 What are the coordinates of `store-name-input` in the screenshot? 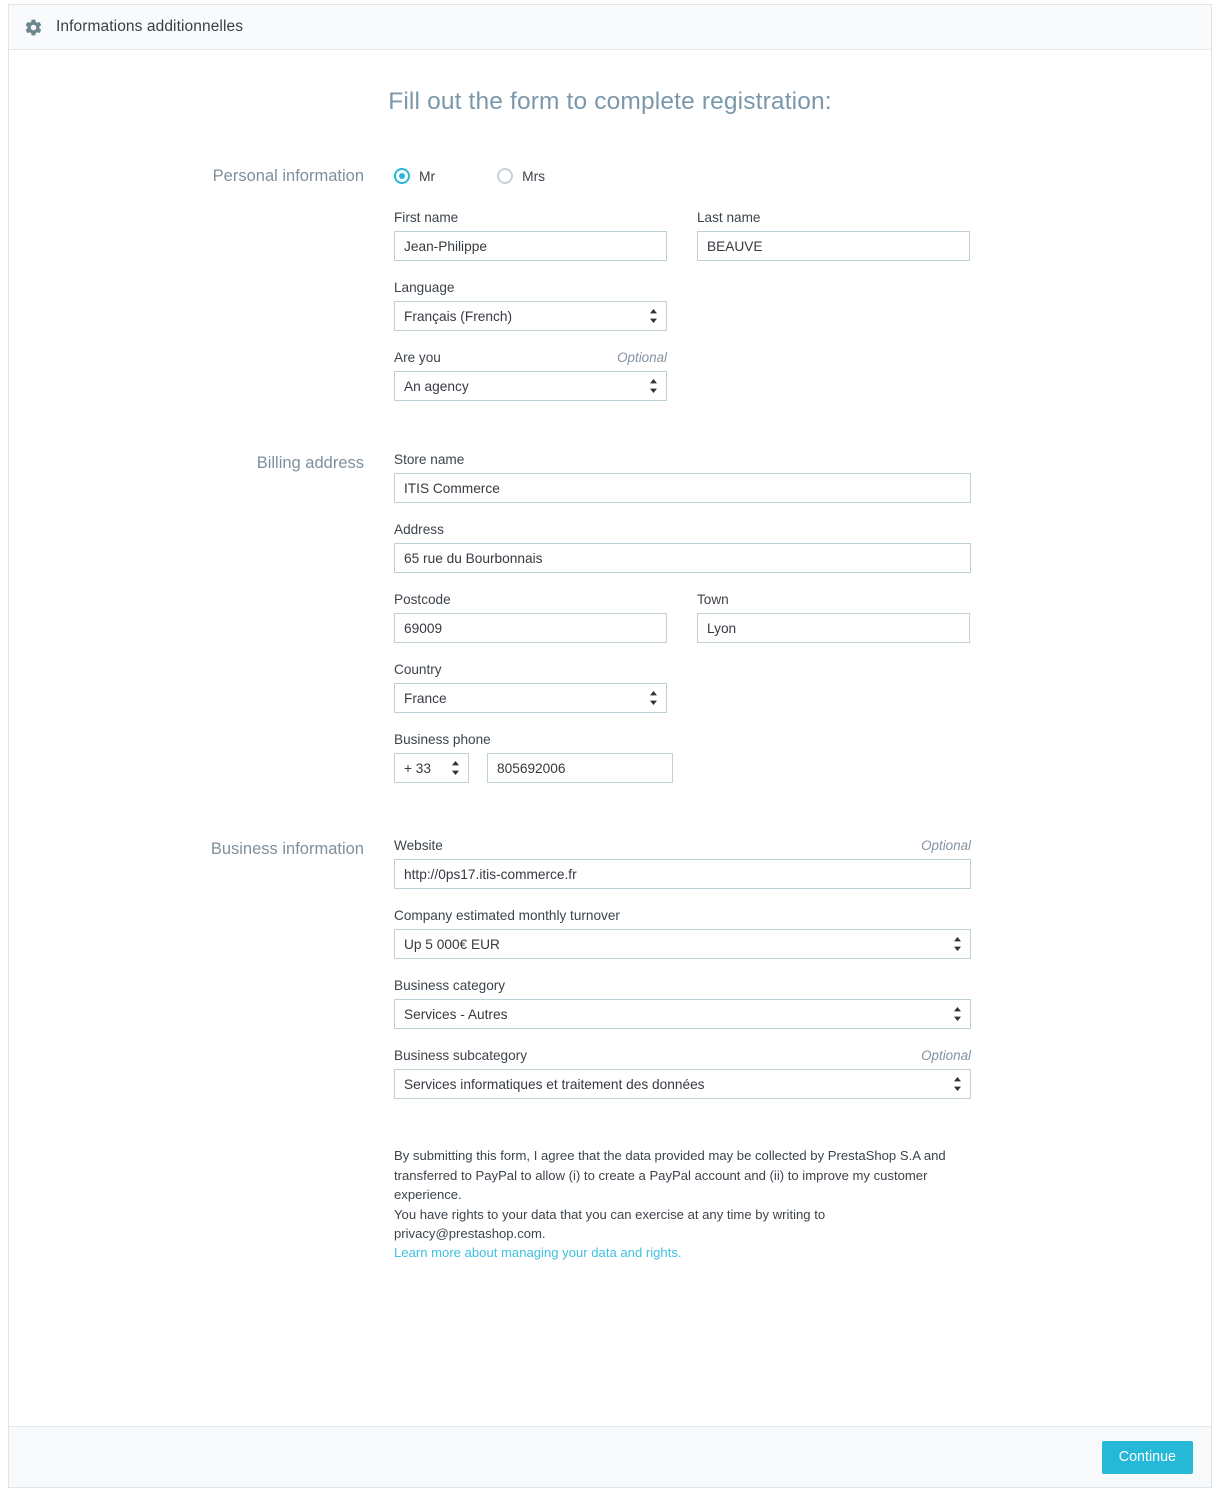 It's located at (682, 488).